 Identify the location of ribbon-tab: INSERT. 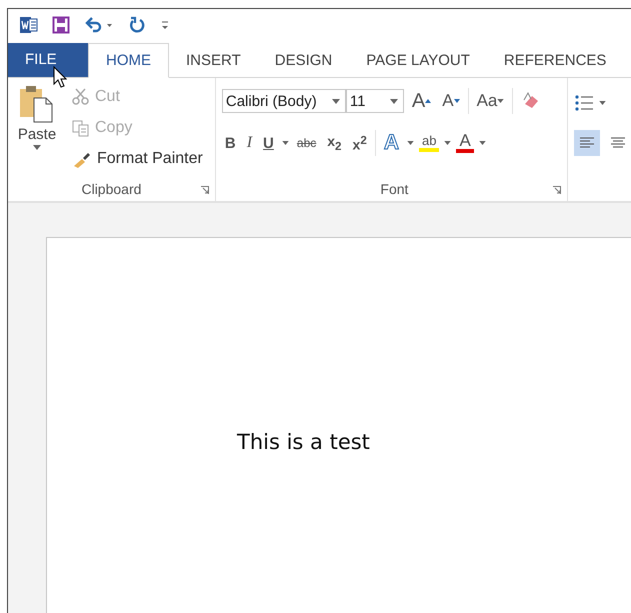
(213, 60).